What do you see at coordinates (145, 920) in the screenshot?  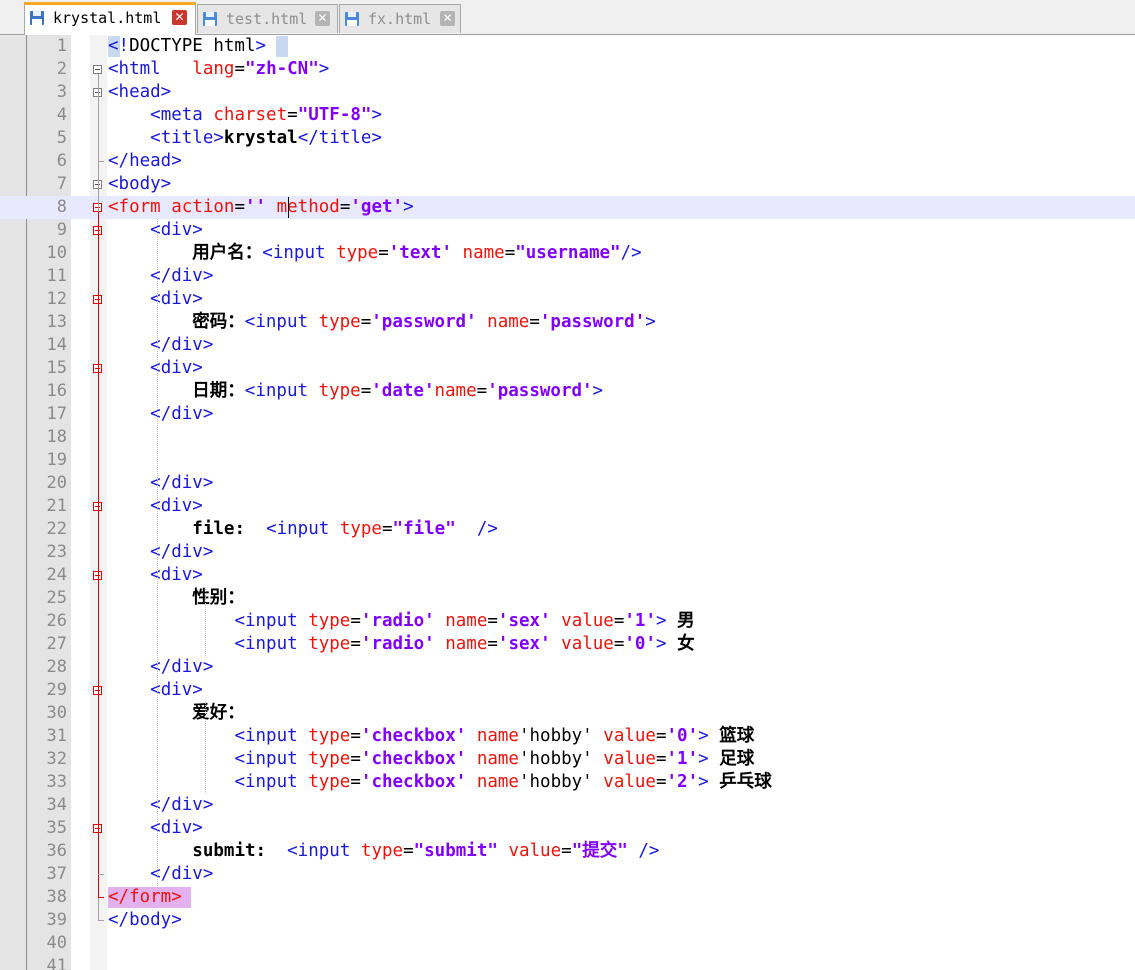 I see `line-code: </body>` at bounding box center [145, 920].